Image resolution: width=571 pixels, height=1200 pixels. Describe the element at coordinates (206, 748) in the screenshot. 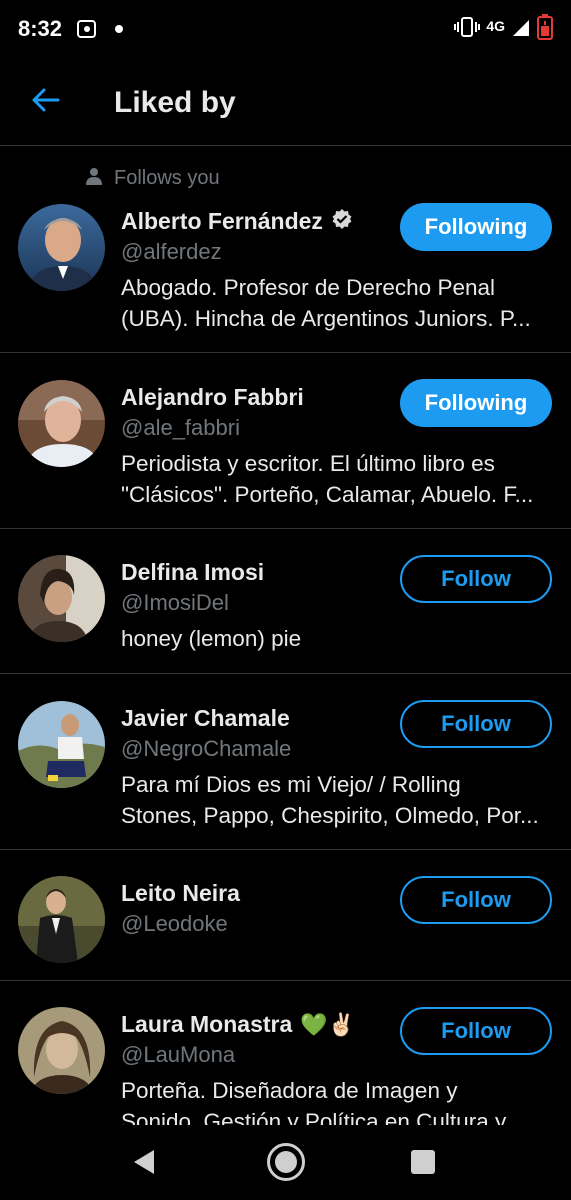

I see `user-handle: @NegroChamale` at that location.